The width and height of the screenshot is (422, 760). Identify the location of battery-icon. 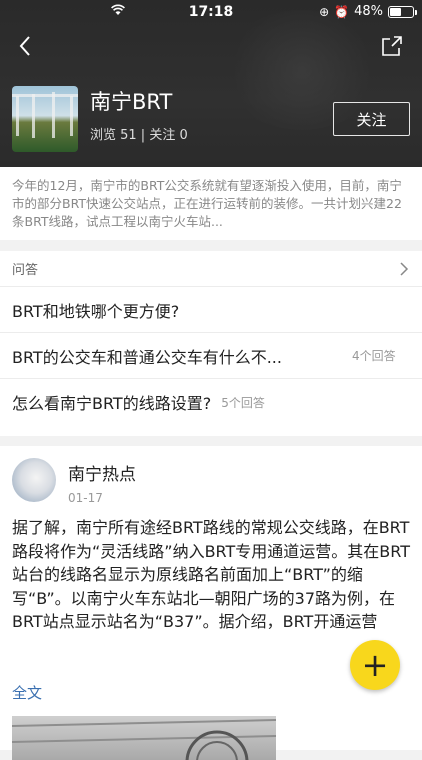
(402, 11).